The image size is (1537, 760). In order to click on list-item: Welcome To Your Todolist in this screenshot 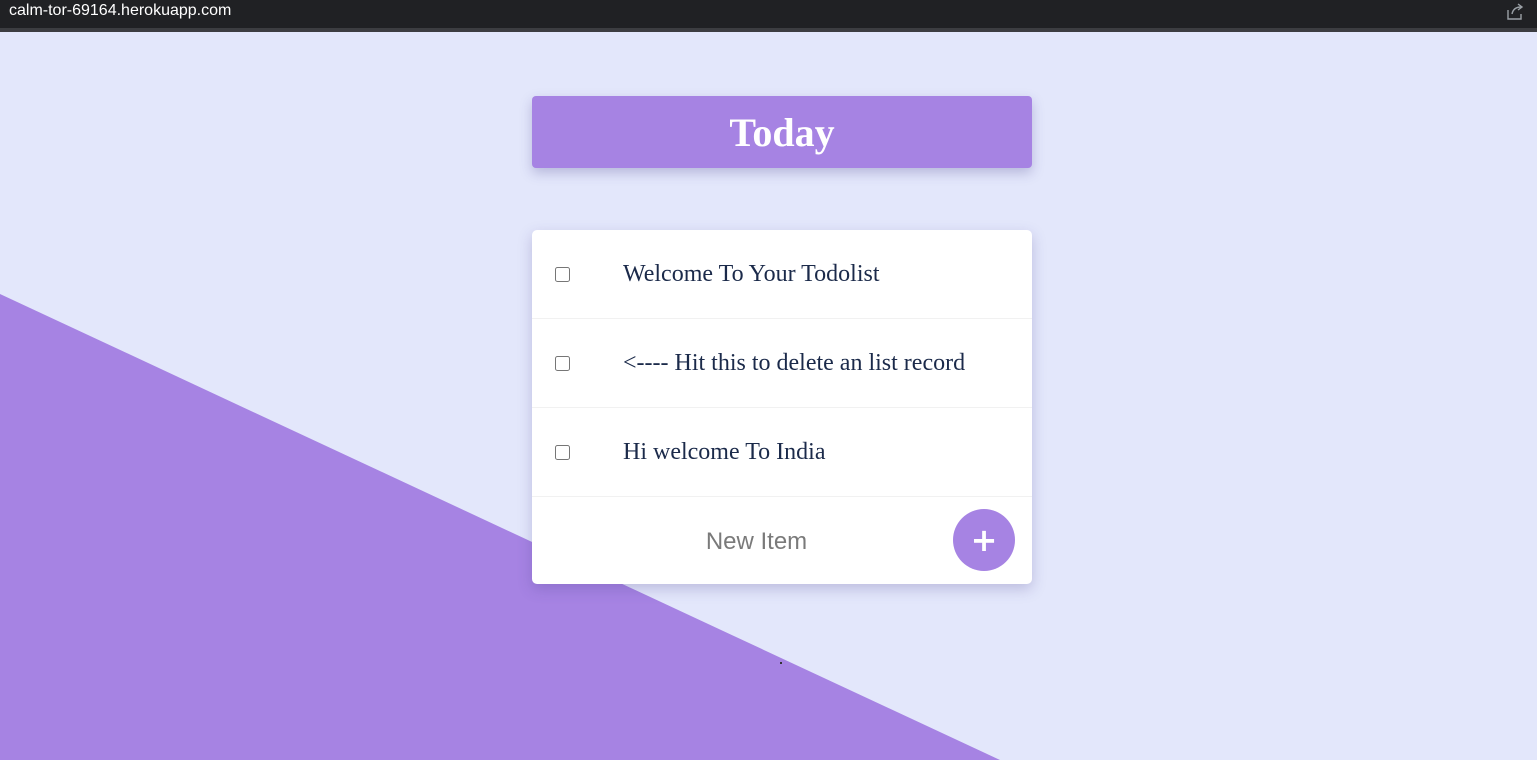, I will do `click(782, 274)`.